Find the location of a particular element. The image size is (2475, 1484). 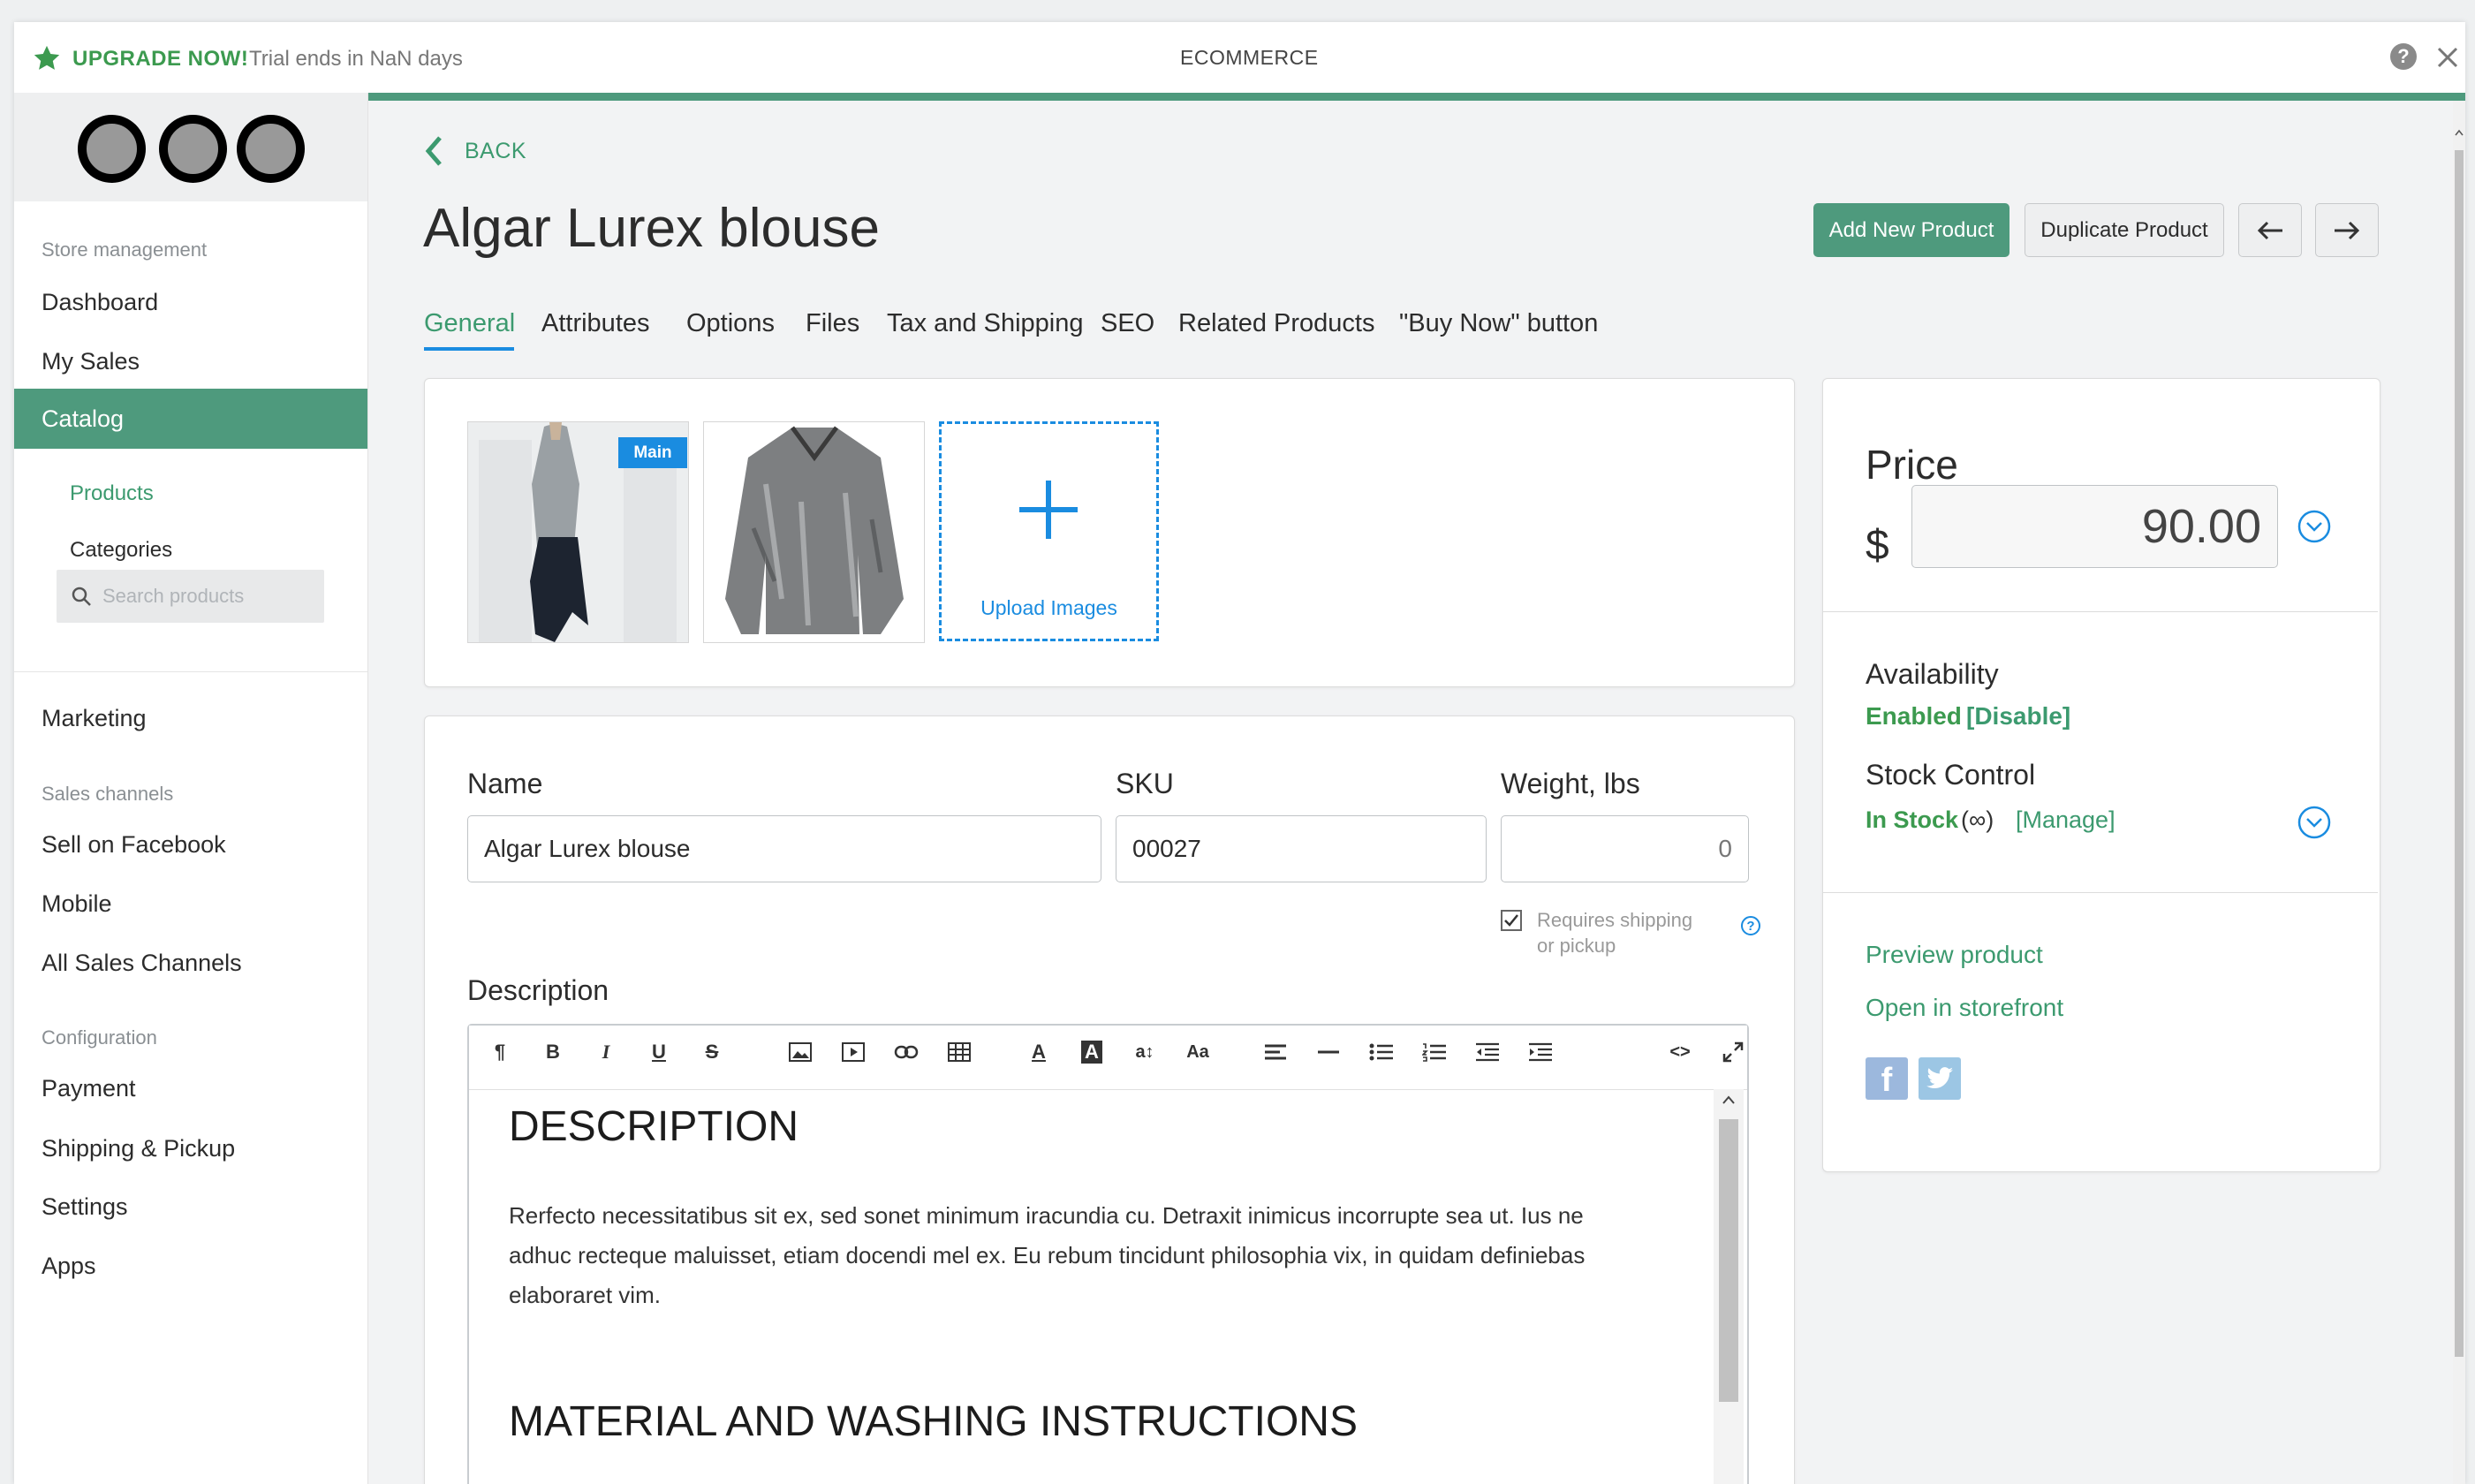

bold-icon: B is located at coordinates (553, 1052).